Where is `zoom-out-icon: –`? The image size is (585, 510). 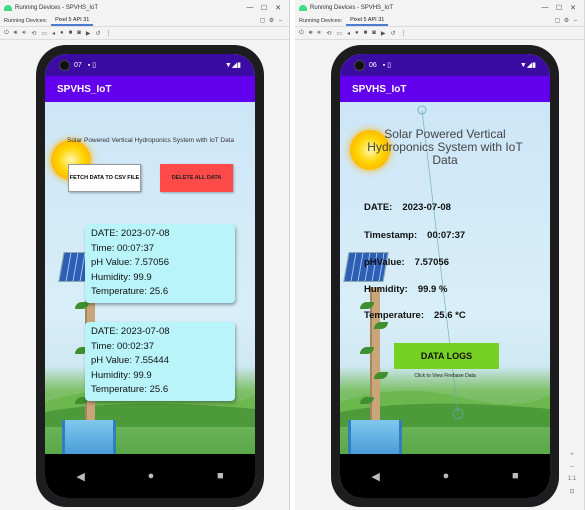 zoom-out-icon: – is located at coordinates (572, 467).